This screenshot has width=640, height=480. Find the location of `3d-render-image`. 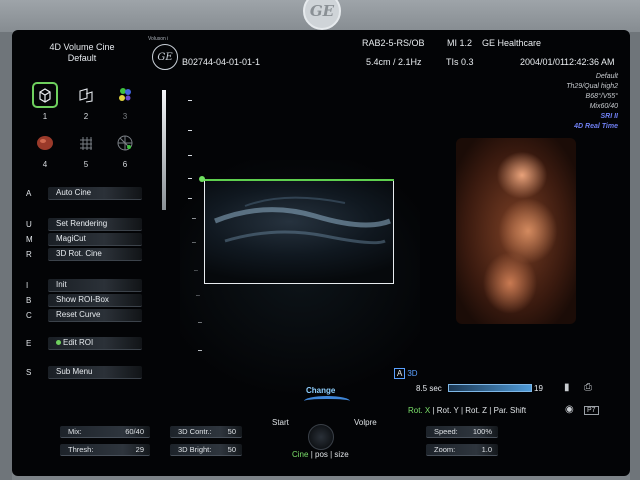

3d-render-image is located at coordinates (516, 231).